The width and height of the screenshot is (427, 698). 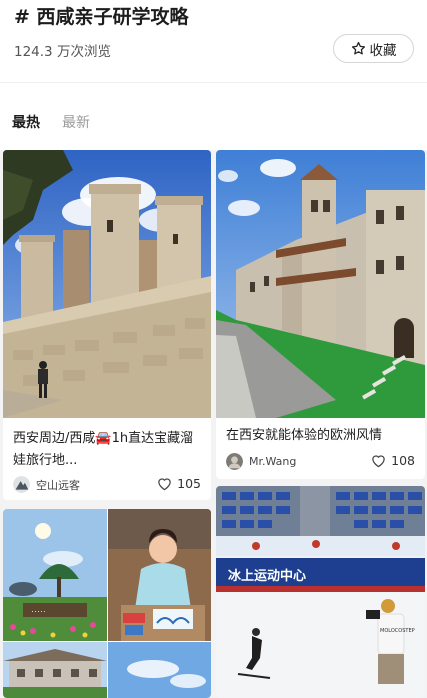 What do you see at coordinates (189, 483) in the screenshot?
I see `like-count: 105` at bounding box center [189, 483].